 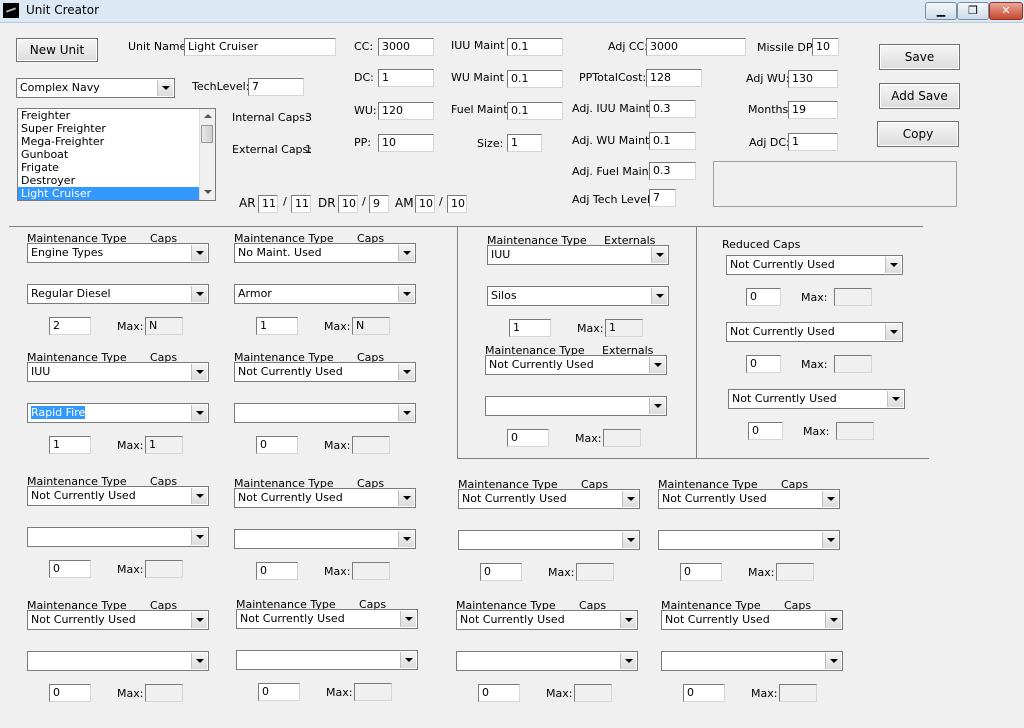 I want to click on list-scrollbar, so click(x=207, y=154).